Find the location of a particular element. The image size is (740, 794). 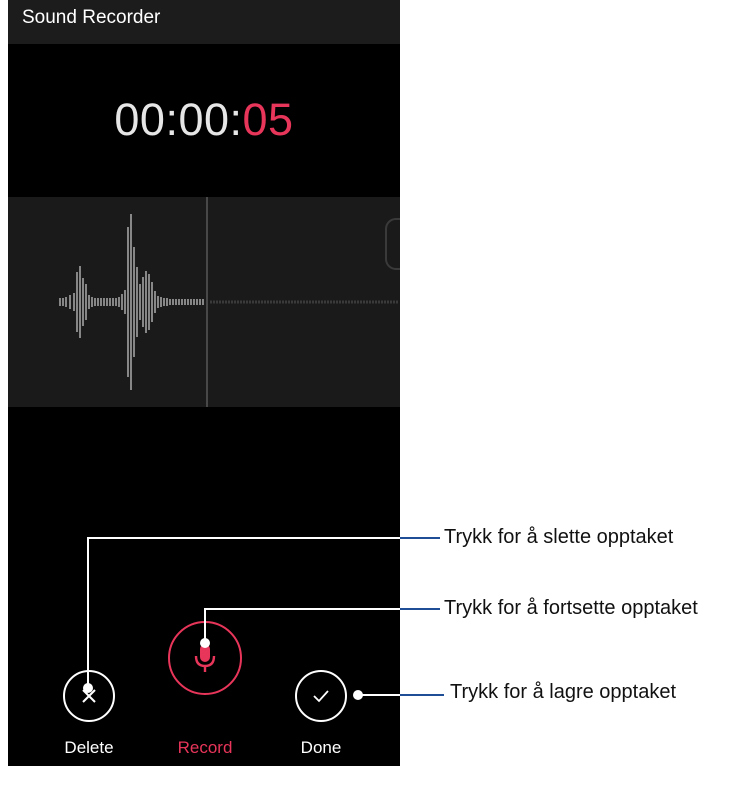

callout-lines is located at coordinates (263, 618).